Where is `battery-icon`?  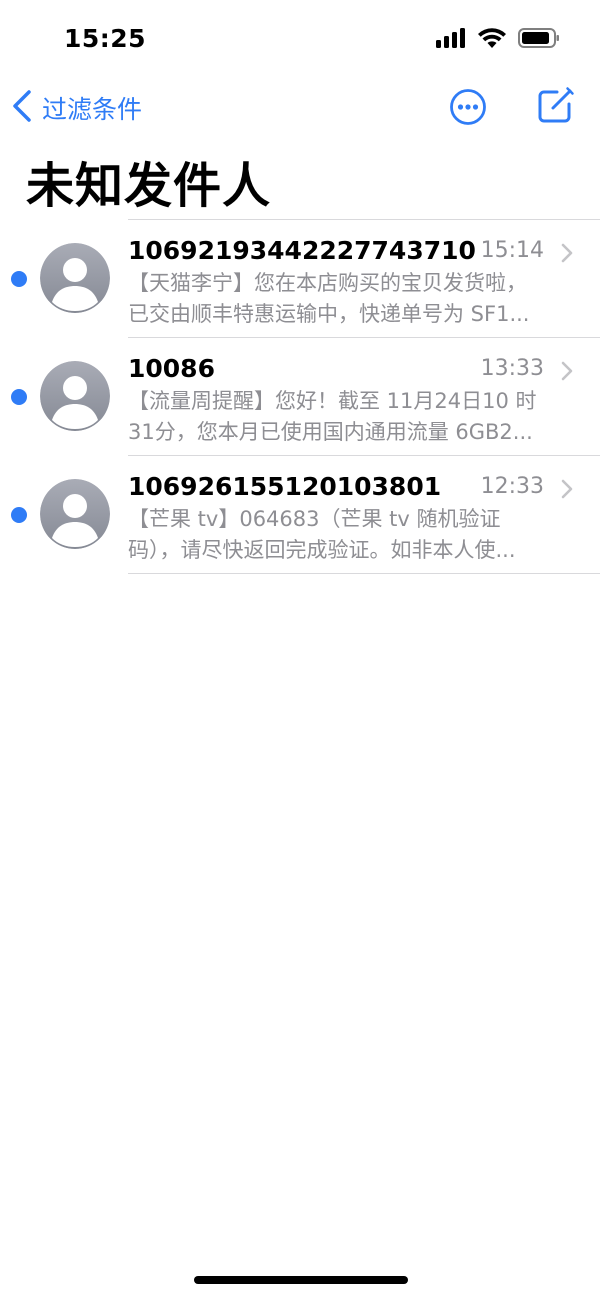
battery-icon is located at coordinates (539, 40).